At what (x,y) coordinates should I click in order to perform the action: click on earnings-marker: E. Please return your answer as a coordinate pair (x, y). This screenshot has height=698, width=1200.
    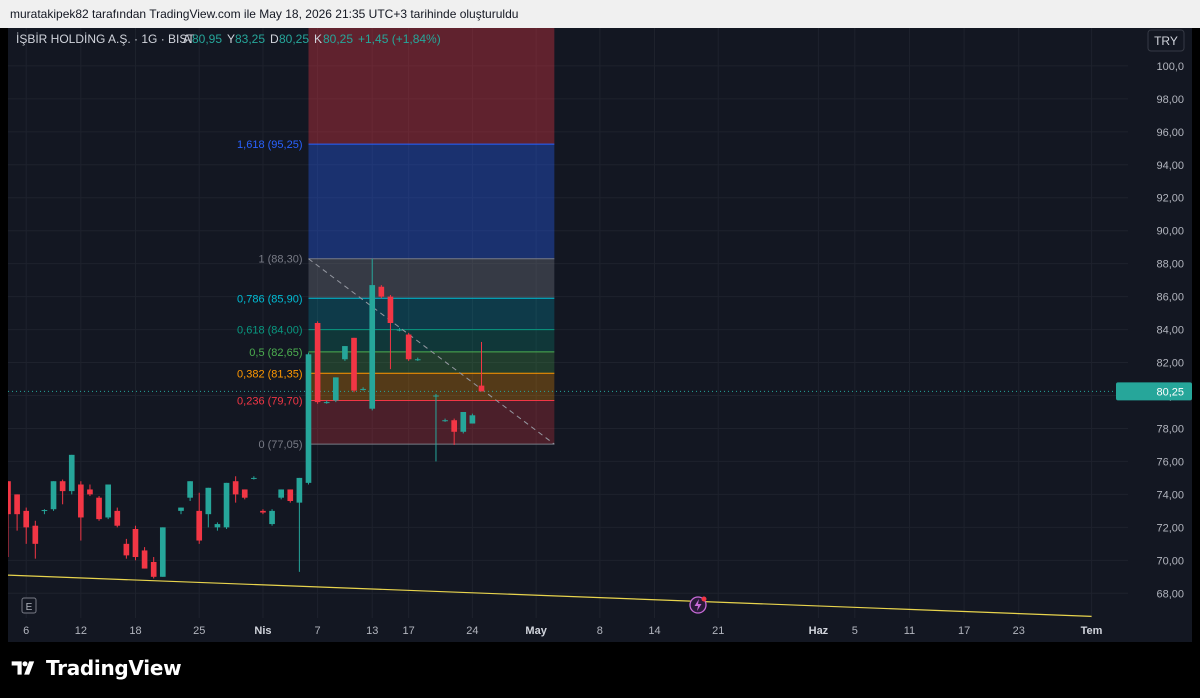
    Looking at the image, I should click on (29, 605).